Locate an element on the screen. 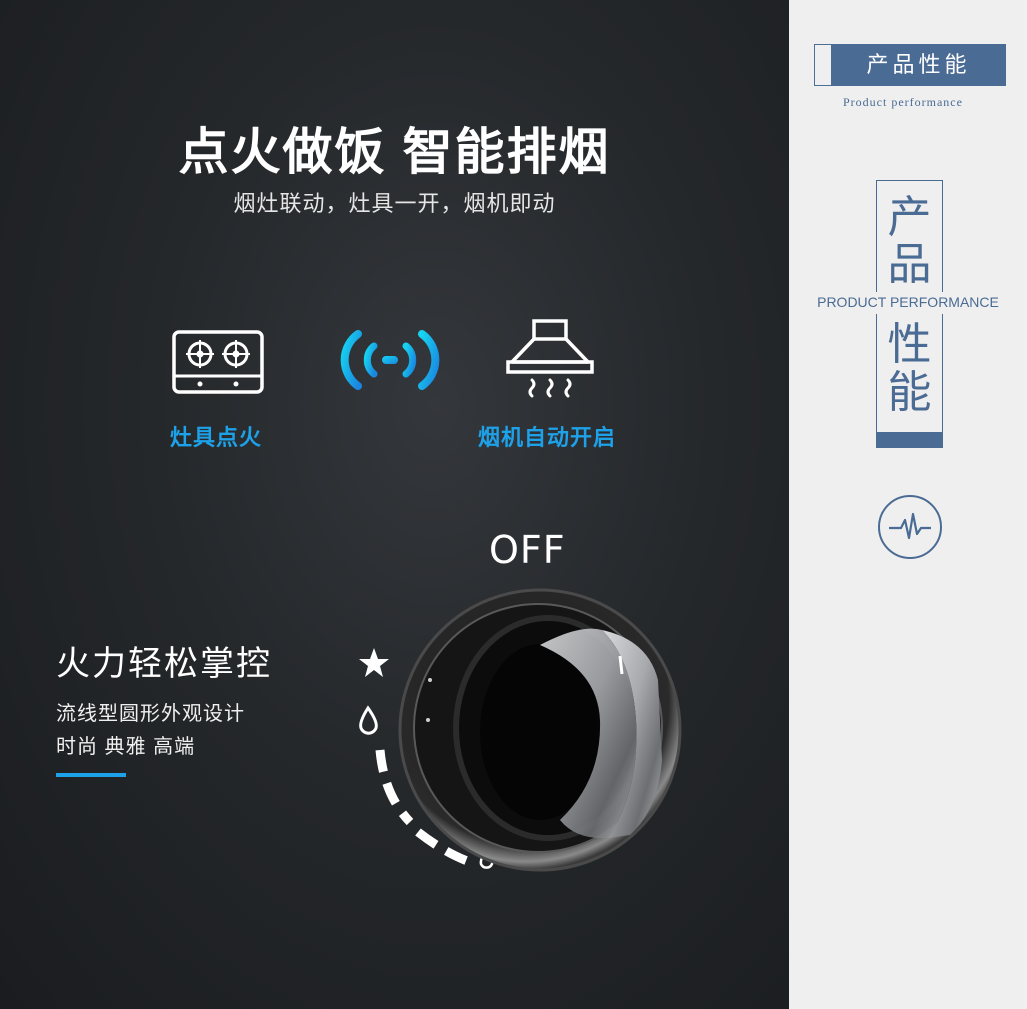 The width and height of the screenshot is (1027, 1009). fire-description-line1: 流线型圆形外观设计 is located at coordinates (150, 714).